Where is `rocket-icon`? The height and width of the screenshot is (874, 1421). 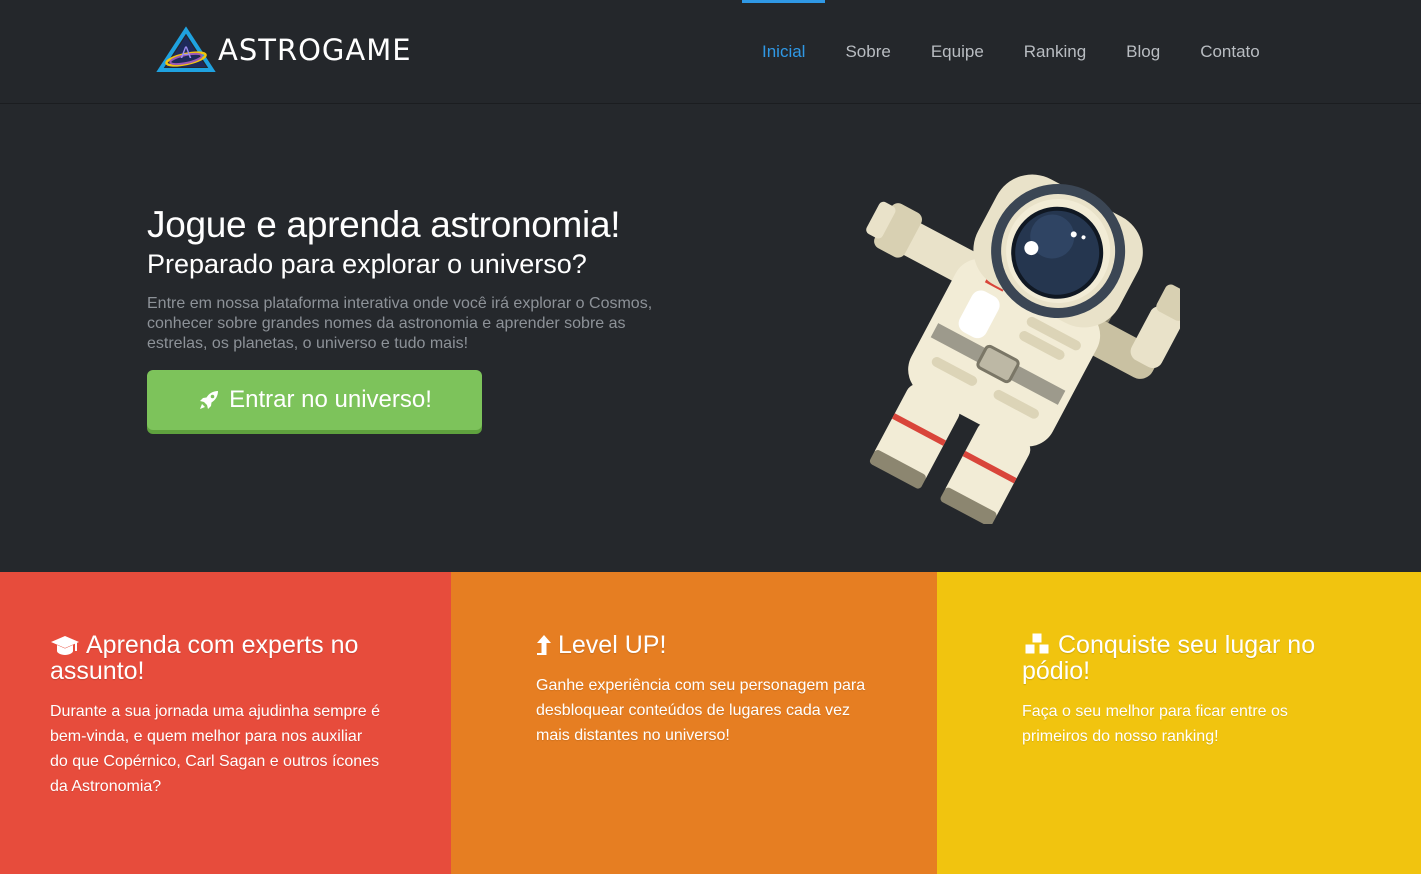 rocket-icon is located at coordinates (209, 400).